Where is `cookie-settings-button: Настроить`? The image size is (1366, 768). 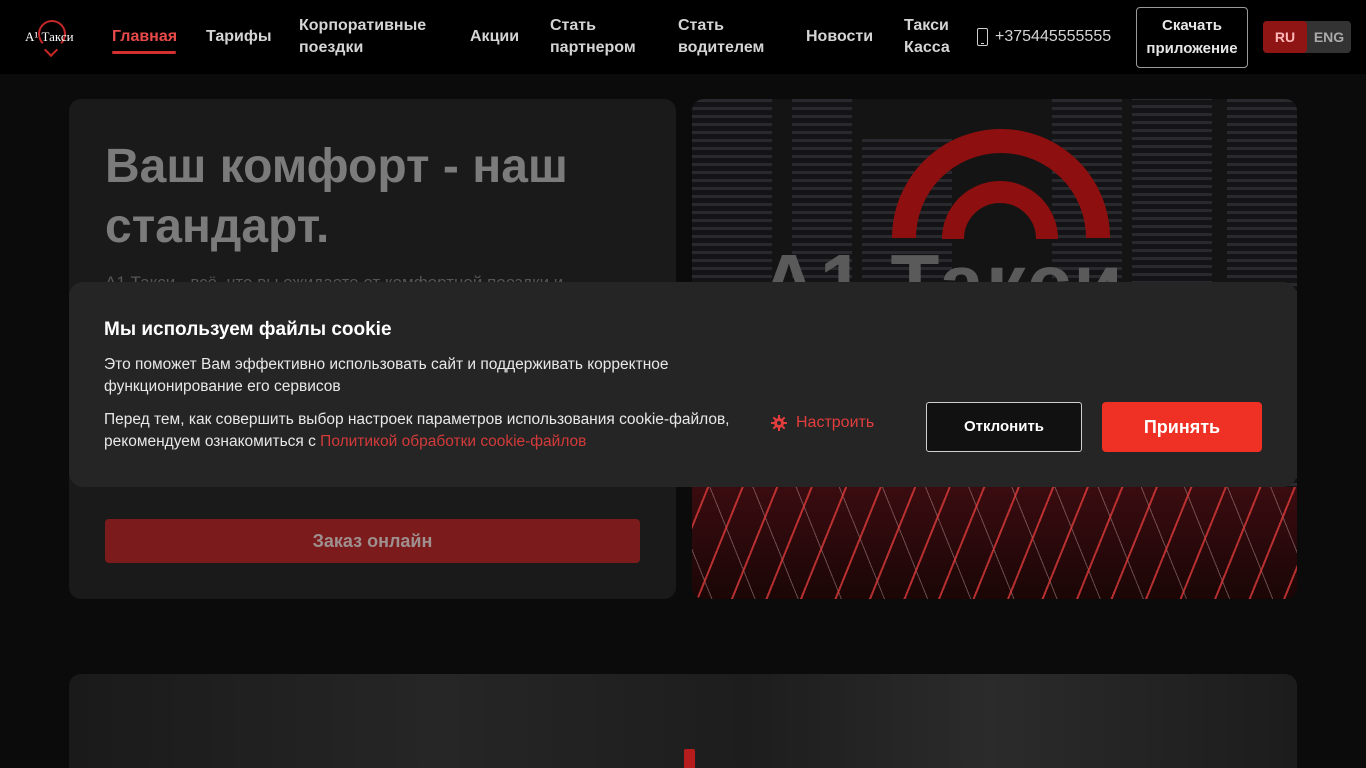 cookie-settings-button: Настроить is located at coordinates (822, 423).